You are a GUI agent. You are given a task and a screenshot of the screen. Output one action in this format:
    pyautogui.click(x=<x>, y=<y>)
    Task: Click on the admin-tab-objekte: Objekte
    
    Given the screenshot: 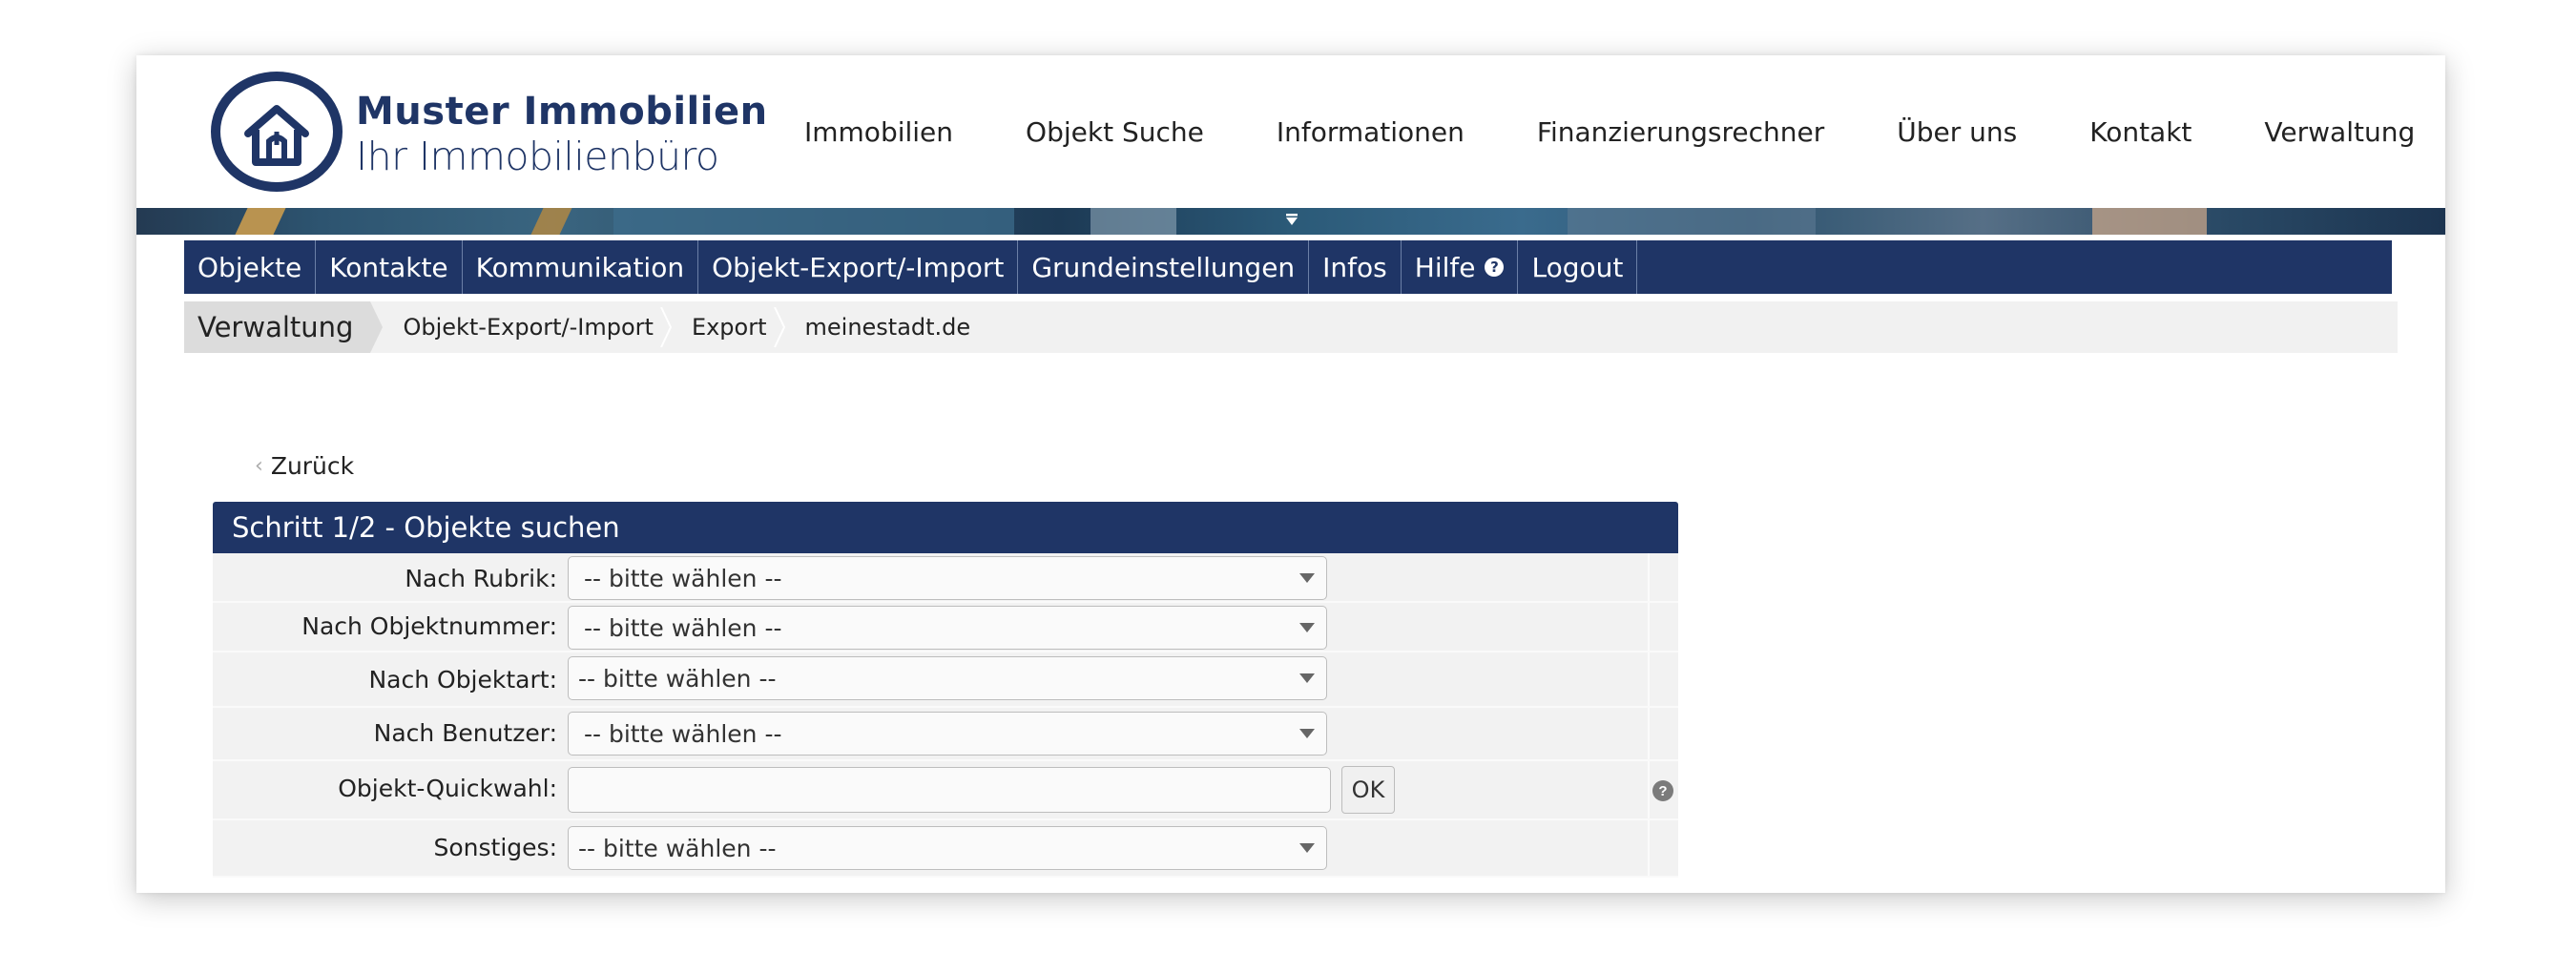 What is the action you would take?
    pyautogui.click(x=250, y=267)
    